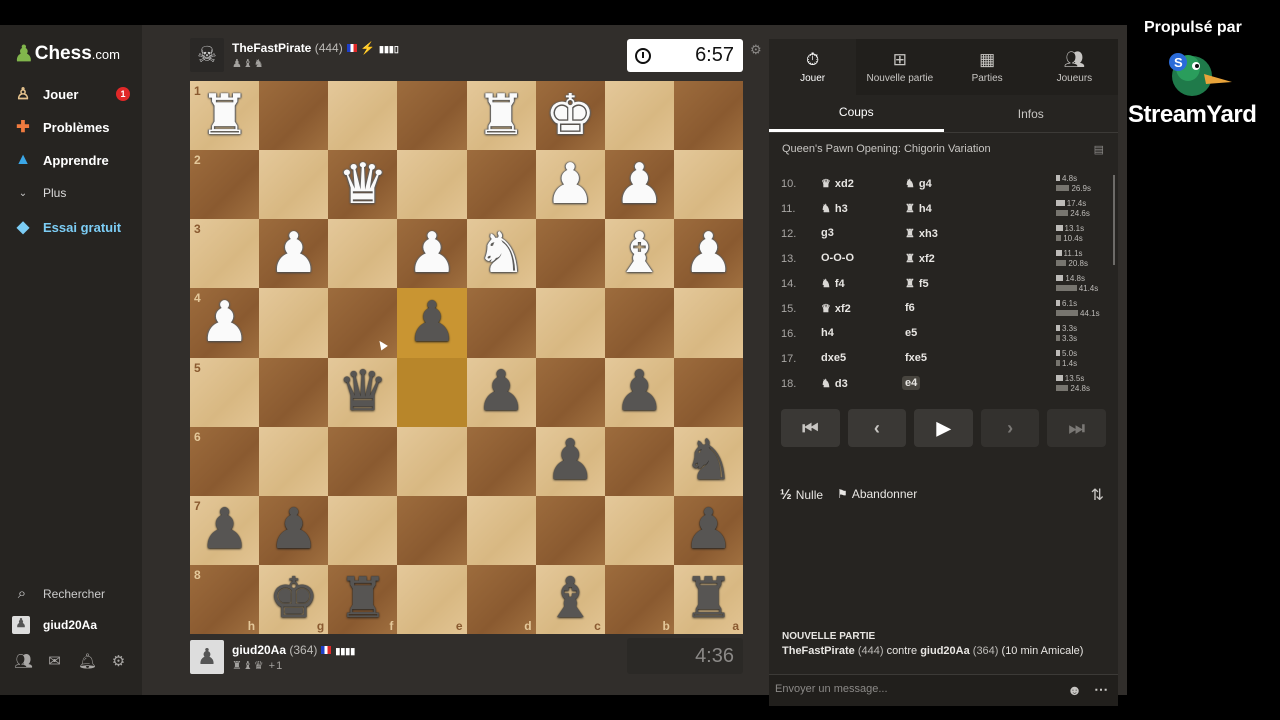 The image size is (1280, 720). I want to click on square-d3: ♞, so click(501, 254).